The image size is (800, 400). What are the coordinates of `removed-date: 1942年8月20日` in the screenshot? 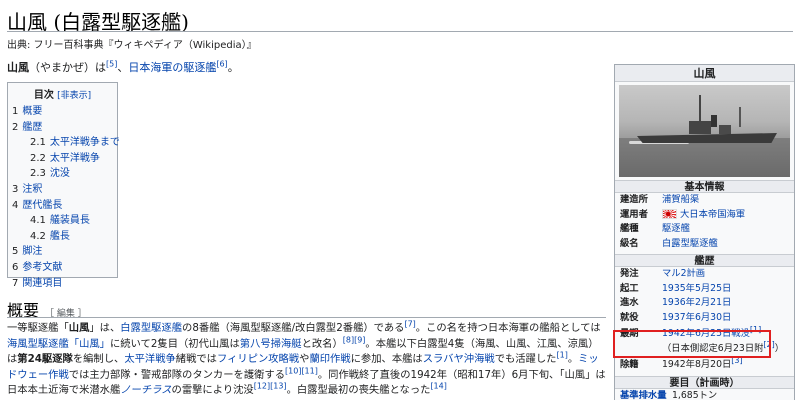 It's located at (697, 364).